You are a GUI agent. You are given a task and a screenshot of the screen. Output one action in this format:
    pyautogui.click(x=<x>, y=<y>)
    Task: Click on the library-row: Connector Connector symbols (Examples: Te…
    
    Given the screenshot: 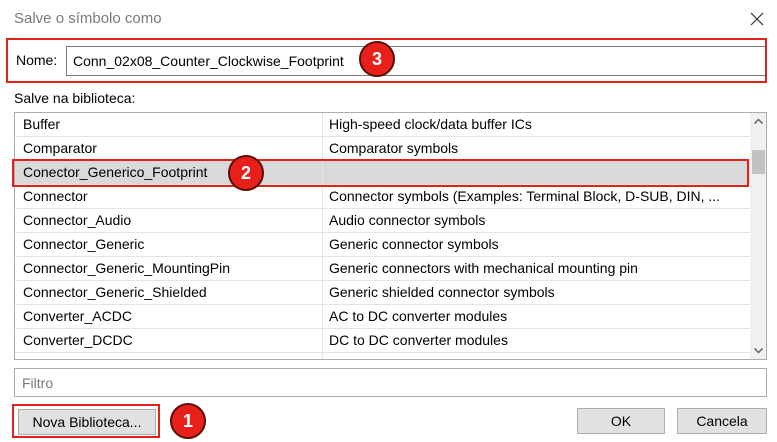 What is the action you would take?
    pyautogui.click(x=382, y=197)
    